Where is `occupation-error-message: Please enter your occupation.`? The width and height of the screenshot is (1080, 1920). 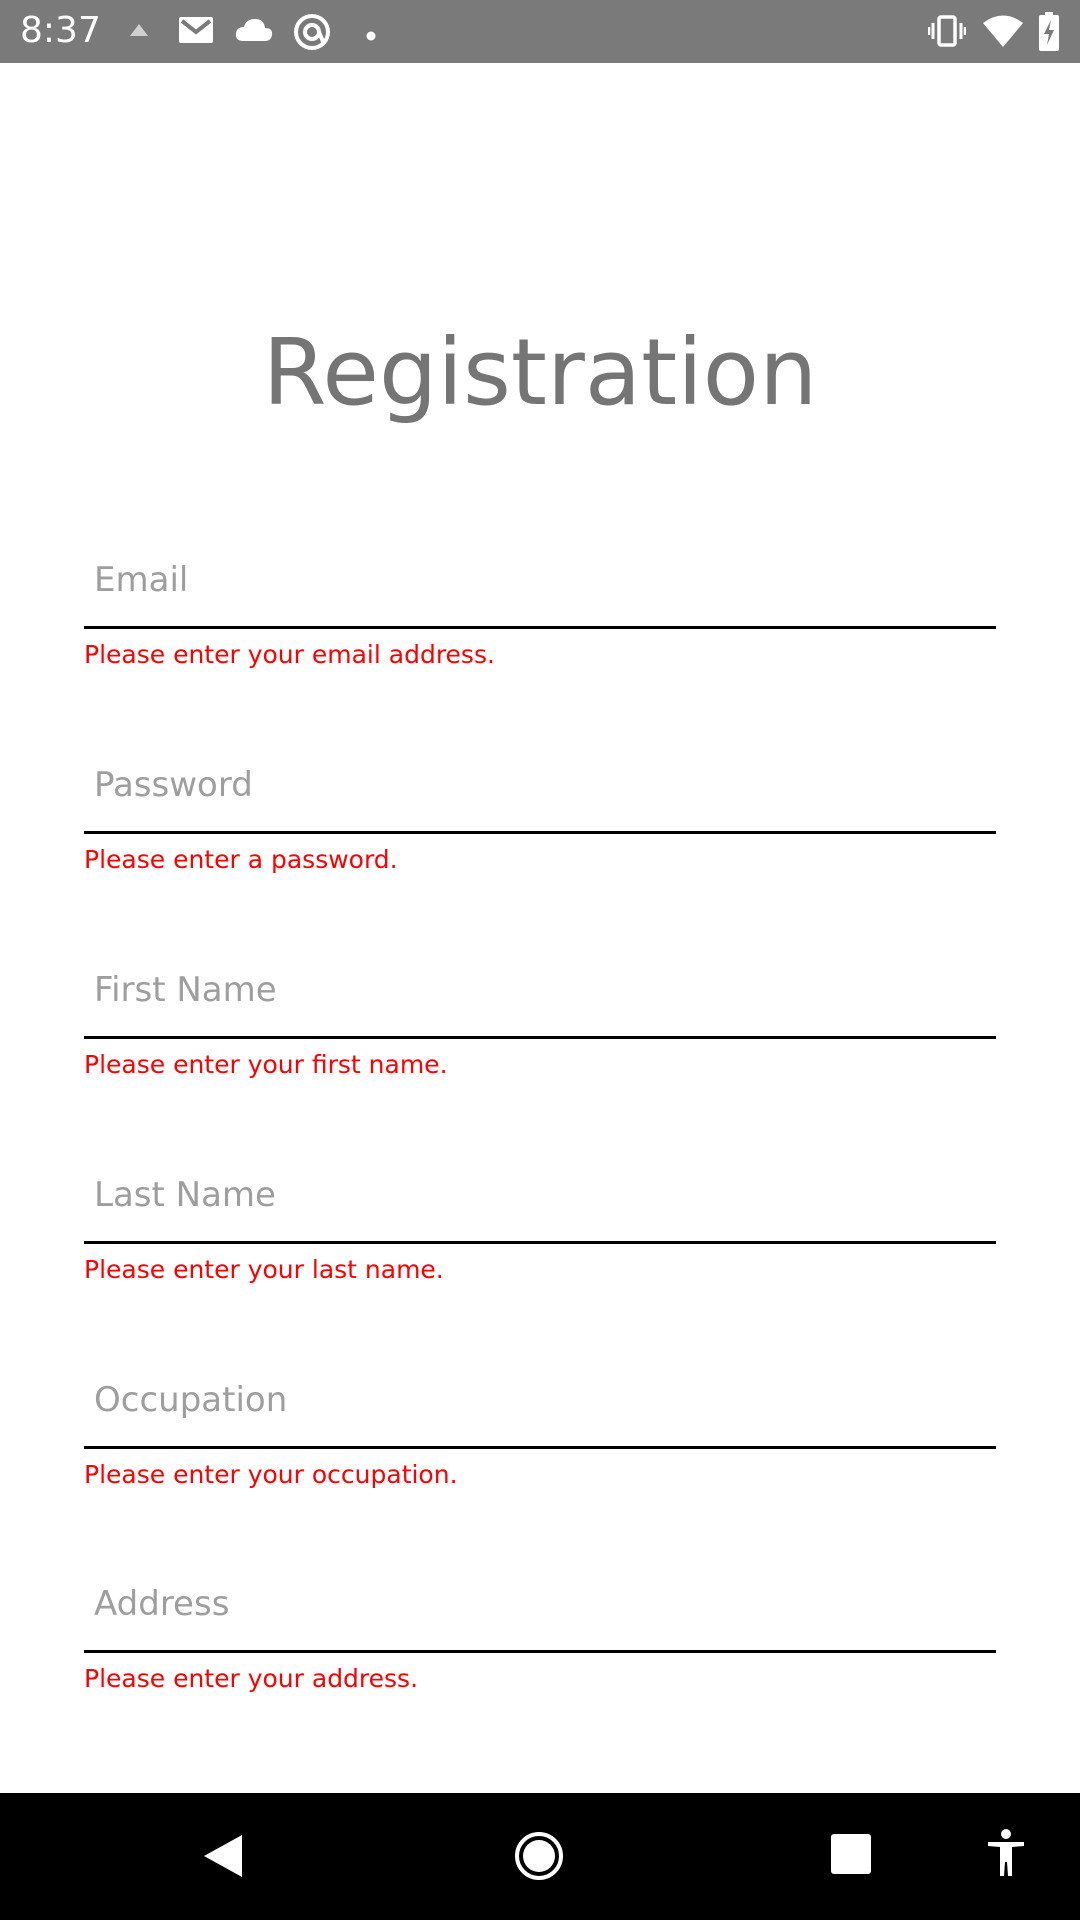
occupation-error-message: Please enter your occupation. is located at coordinates (271, 1474).